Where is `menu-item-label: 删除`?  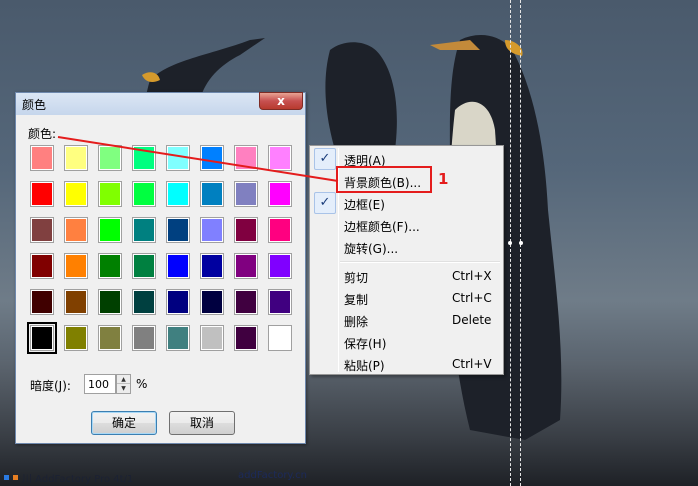 menu-item-label: 删除 is located at coordinates (356, 322).